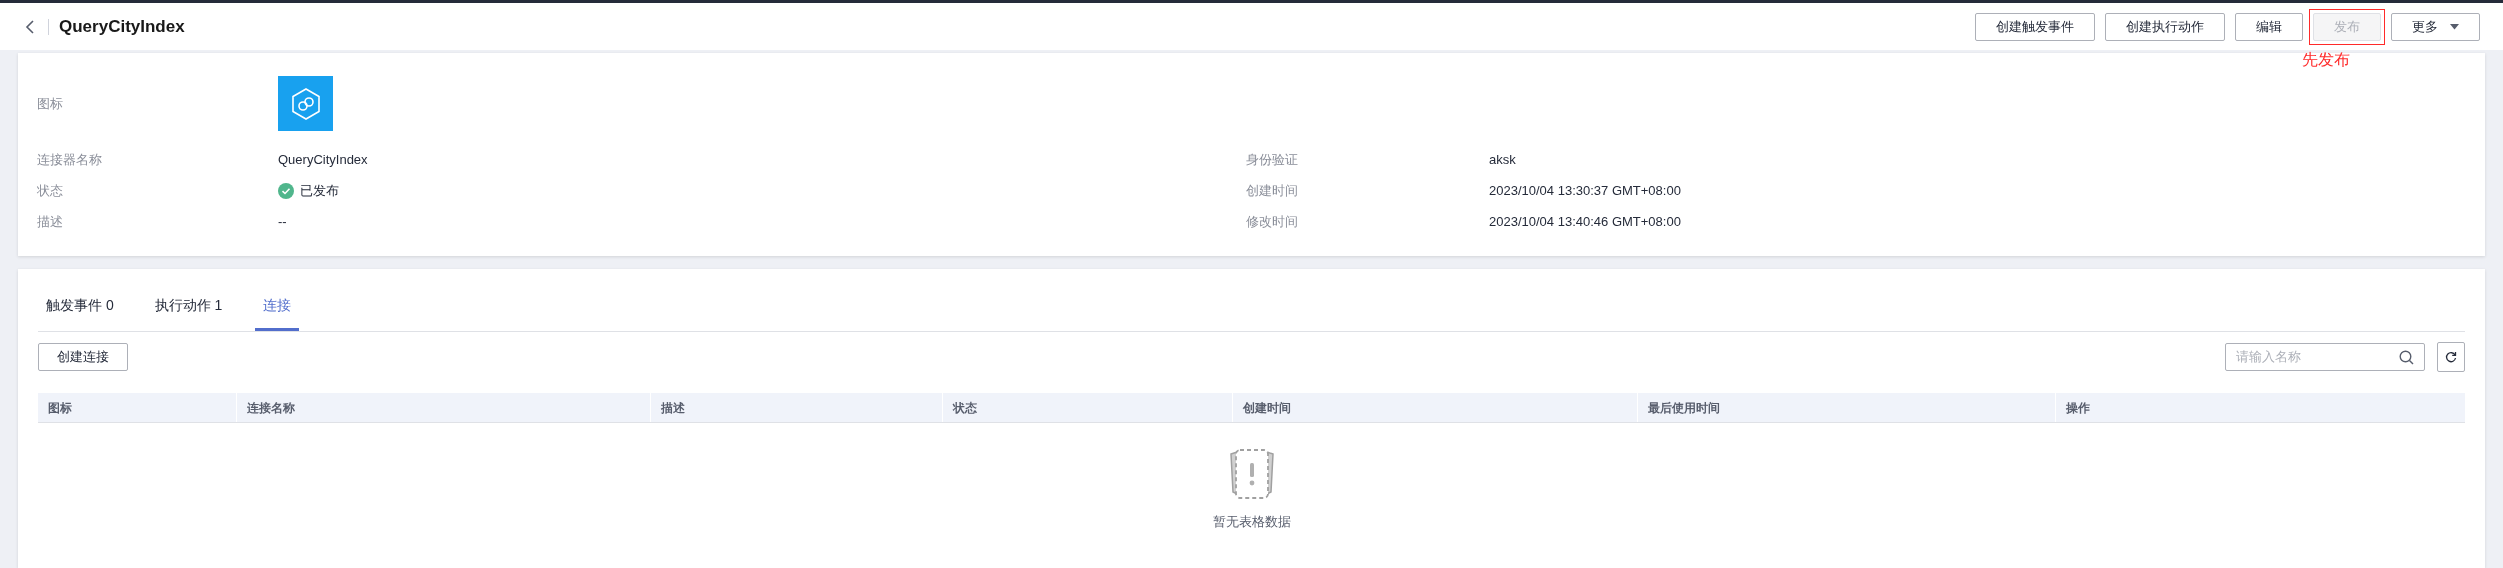 This screenshot has width=2503, height=568. I want to click on column-header: 描述, so click(673, 408).